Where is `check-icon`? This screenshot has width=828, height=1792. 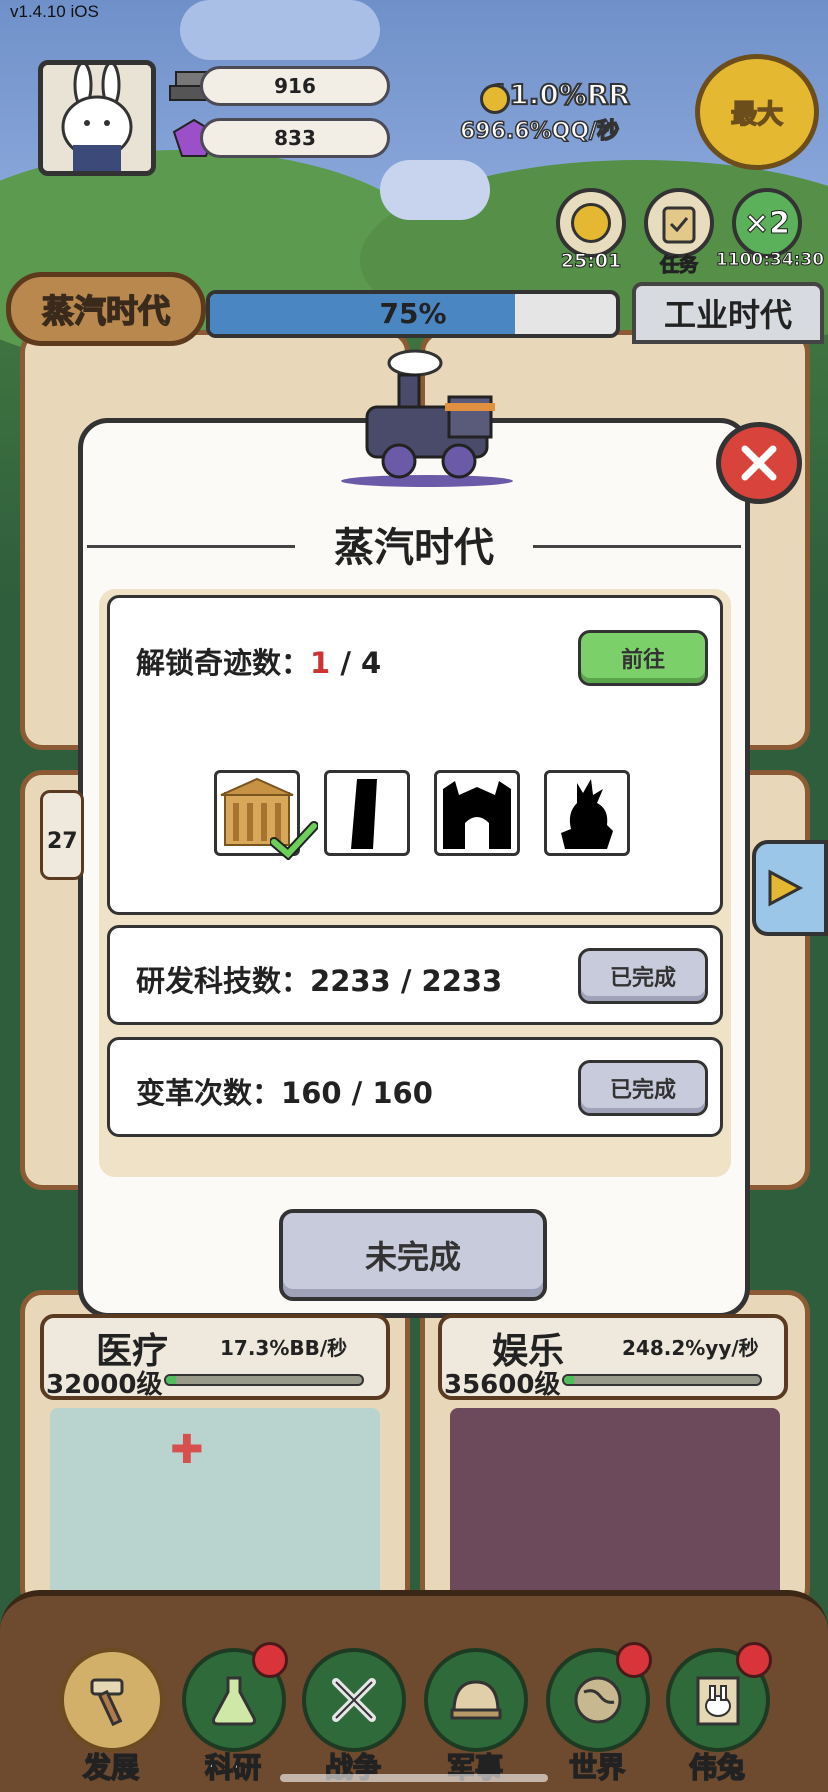
check-icon is located at coordinates (294, 840).